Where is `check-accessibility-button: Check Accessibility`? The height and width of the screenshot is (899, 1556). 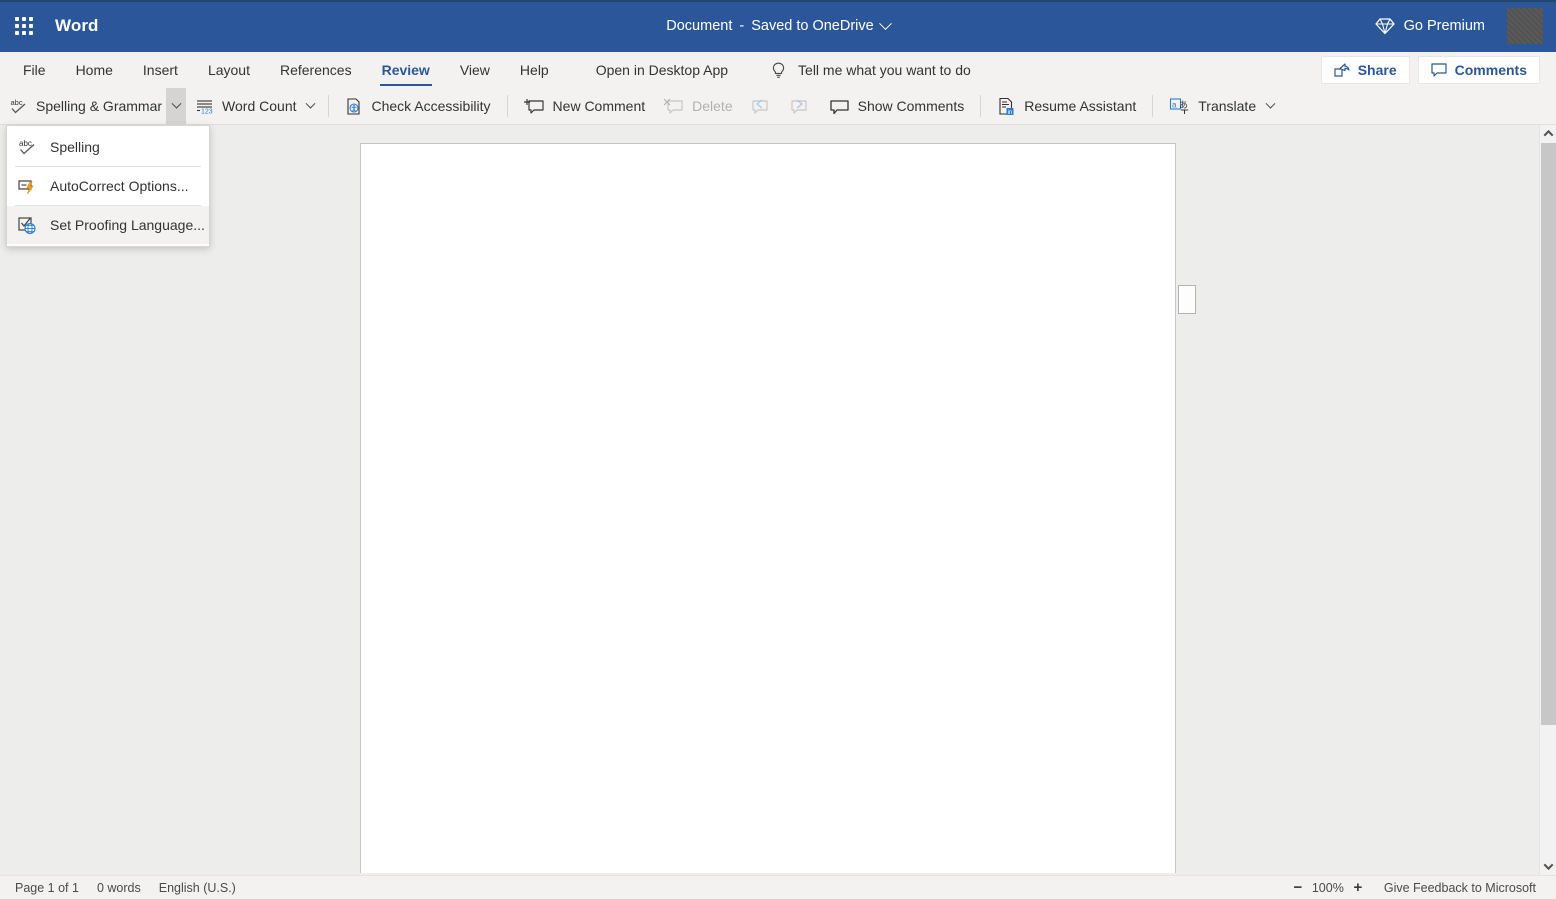 check-accessibility-button: Check Accessibility is located at coordinates (418, 106).